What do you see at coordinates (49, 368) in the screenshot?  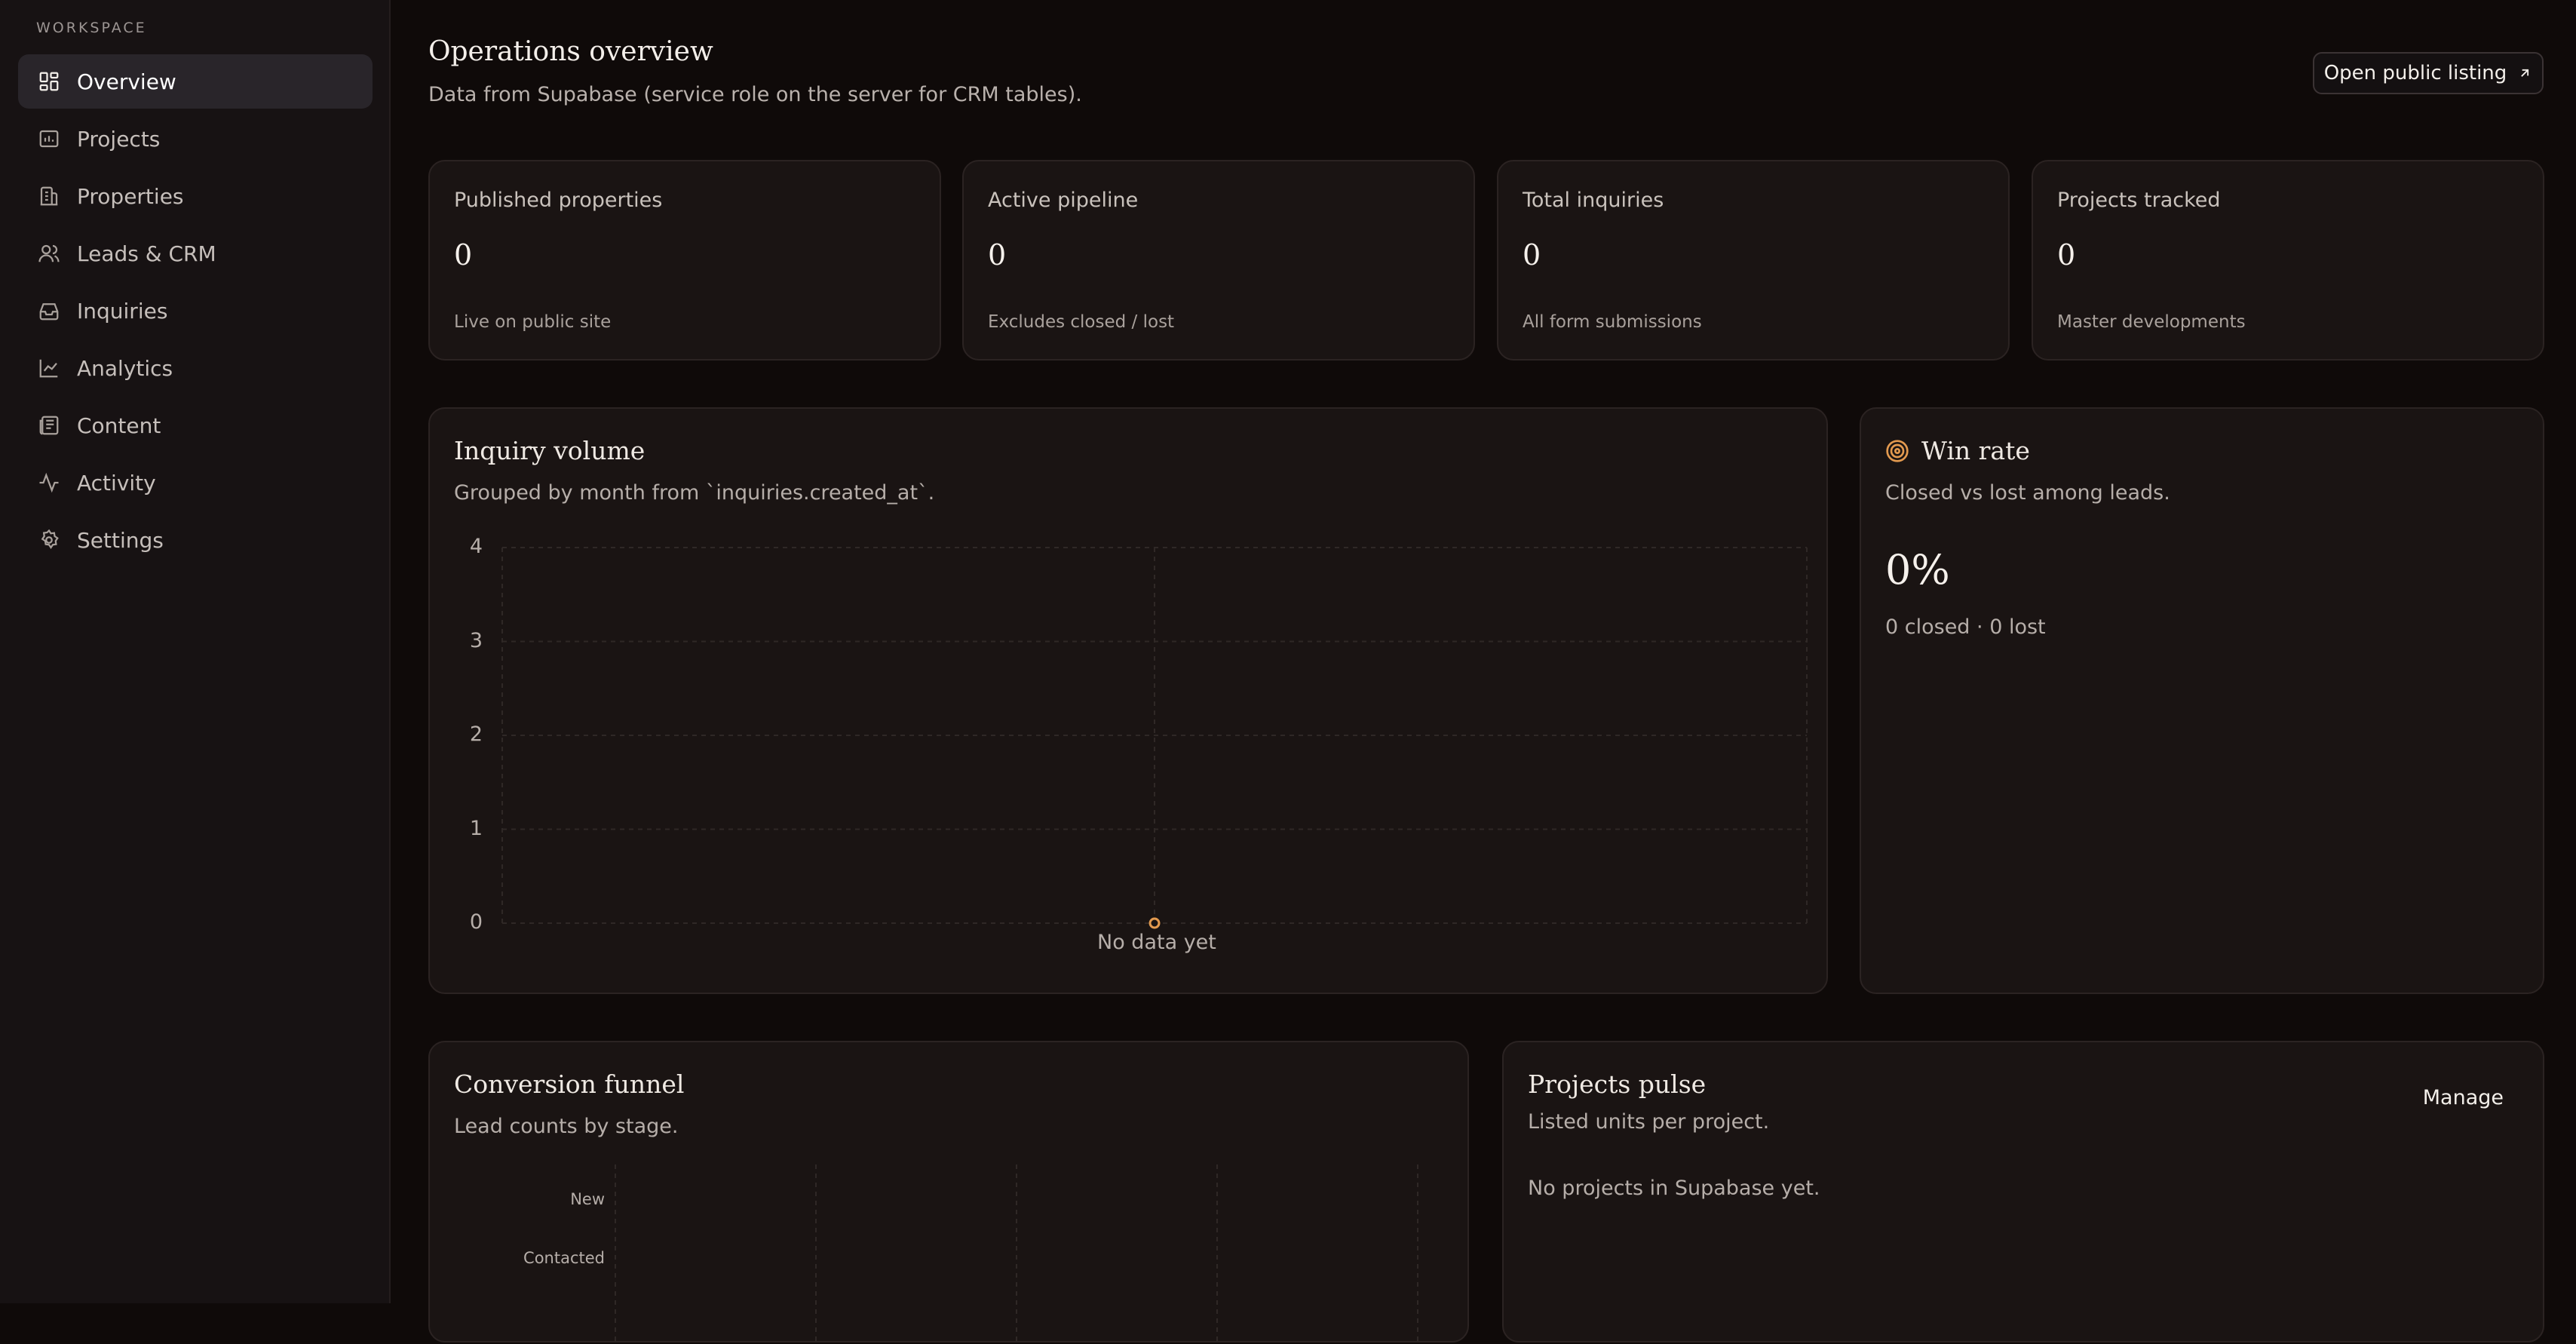 I see `line-chart-icon` at bounding box center [49, 368].